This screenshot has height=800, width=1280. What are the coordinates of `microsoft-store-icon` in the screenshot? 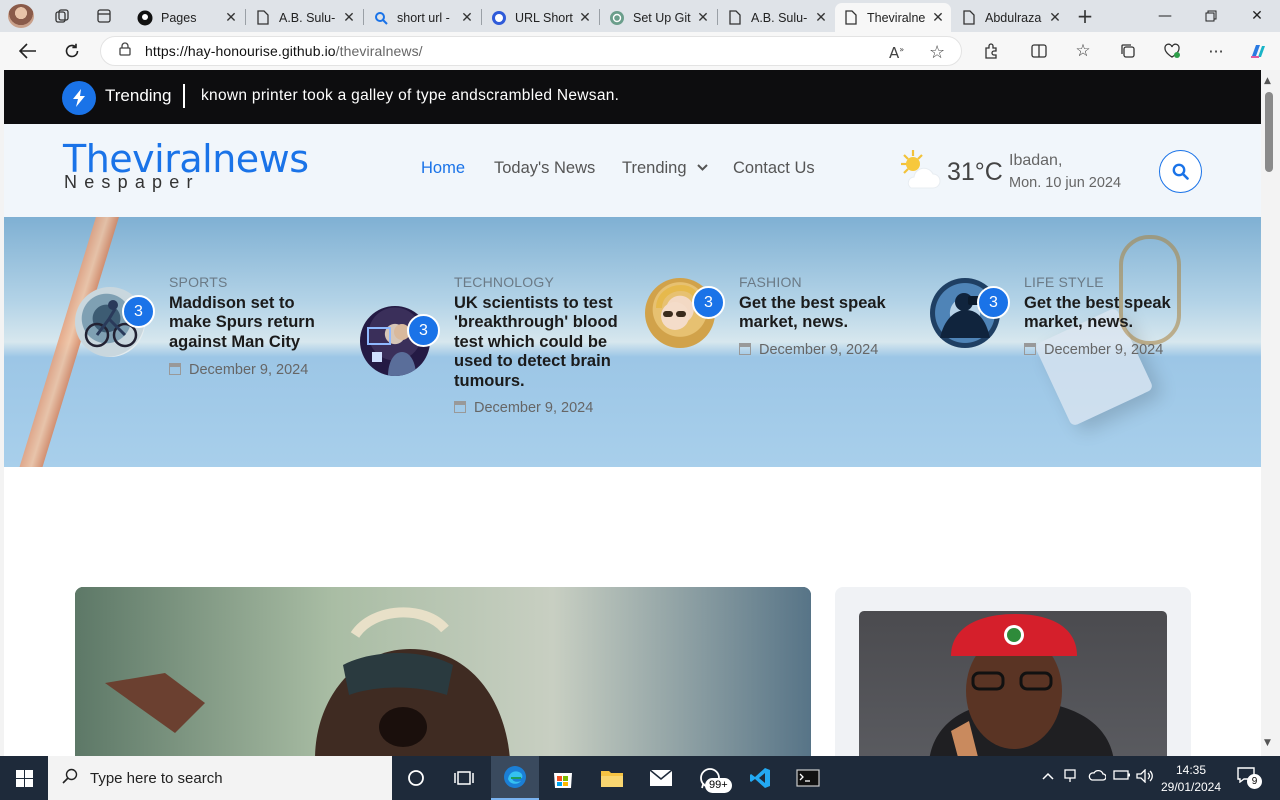 It's located at (563, 778).